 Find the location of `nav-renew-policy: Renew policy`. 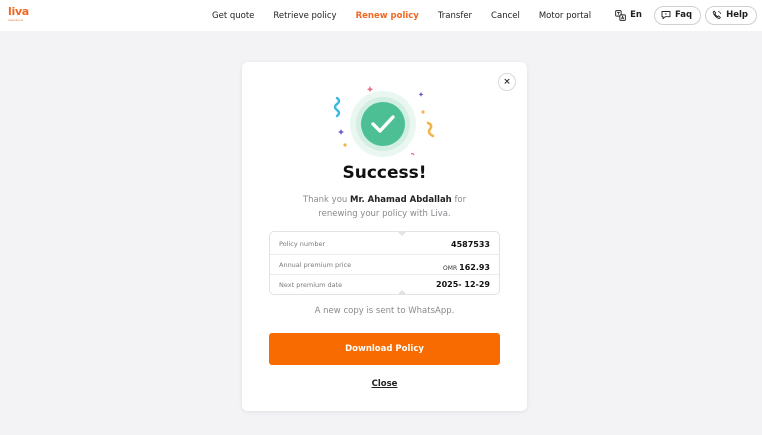

nav-renew-policy: Renew policy is located at coordinates (387, 16).